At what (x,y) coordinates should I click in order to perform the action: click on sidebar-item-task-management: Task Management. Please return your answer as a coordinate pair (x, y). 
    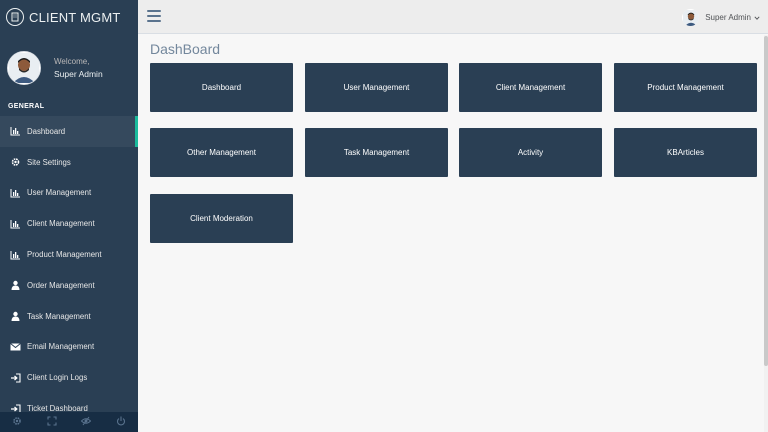
    Looking at the image, I should click on (69, 316).